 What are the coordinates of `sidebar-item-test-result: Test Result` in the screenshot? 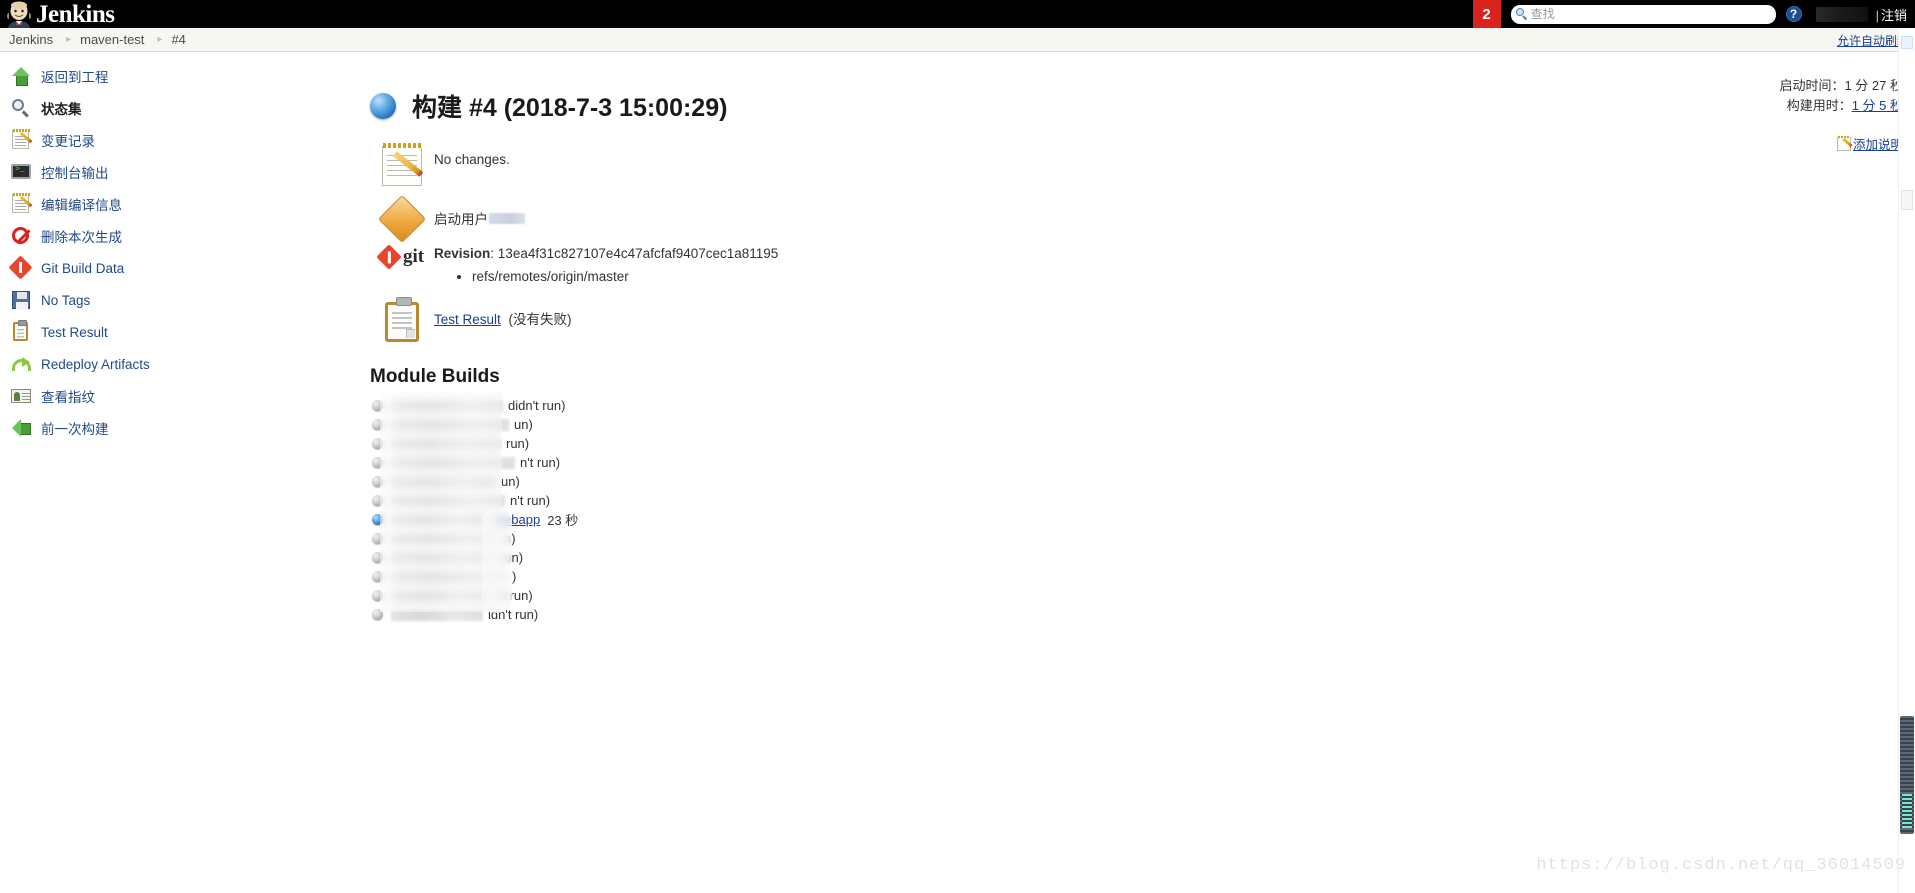 It's located at (150, 332).